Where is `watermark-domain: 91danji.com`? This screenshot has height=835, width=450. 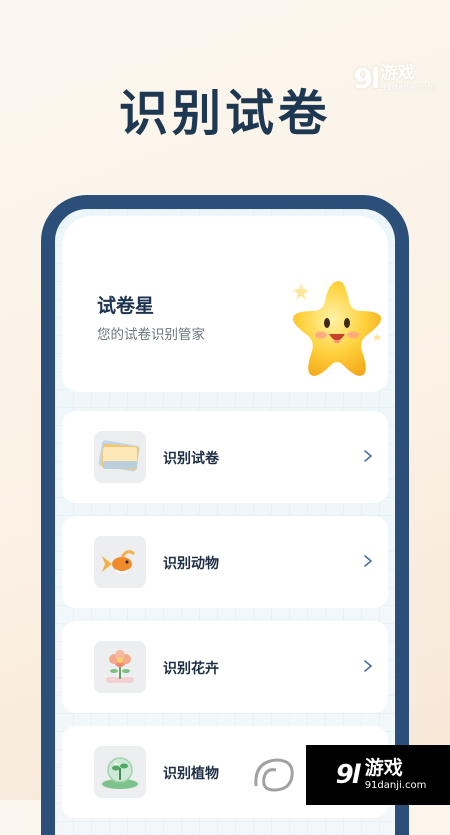 watermark-domain: 91danji.com is located at coordinates (395, 785).